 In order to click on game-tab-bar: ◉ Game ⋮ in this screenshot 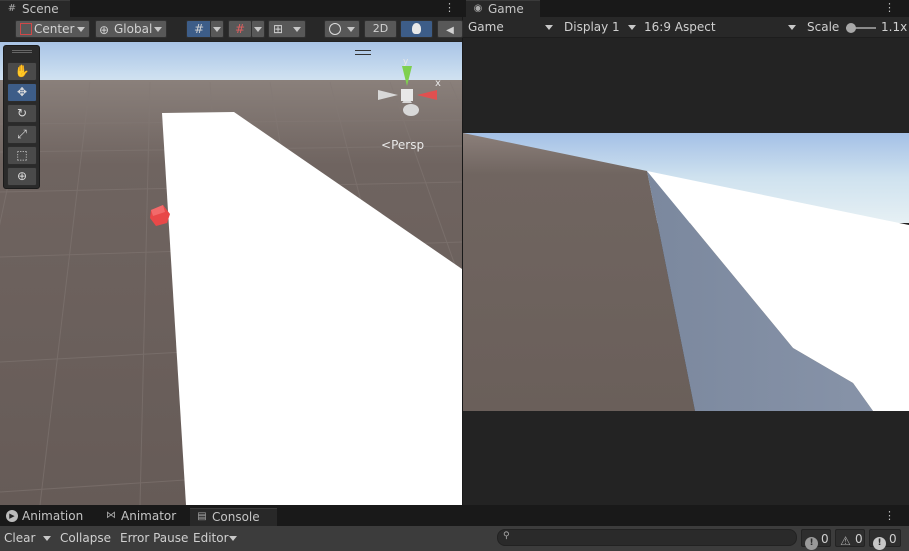, I will do `click(686, 8)`.